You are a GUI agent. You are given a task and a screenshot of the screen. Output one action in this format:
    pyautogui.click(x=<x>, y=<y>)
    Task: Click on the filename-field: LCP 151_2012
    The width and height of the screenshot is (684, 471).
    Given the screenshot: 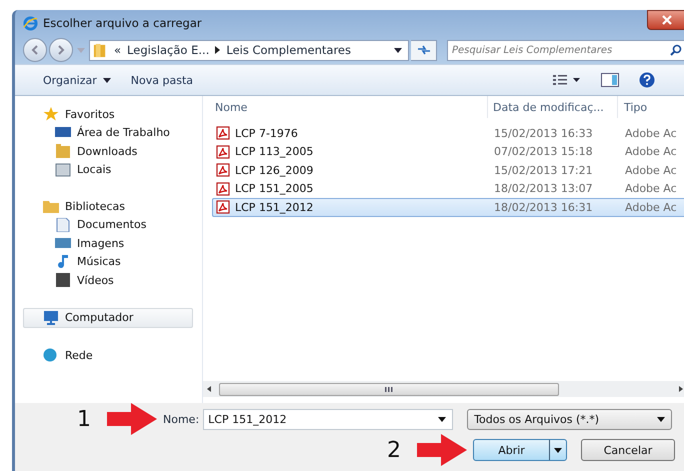 What is the action you would take?
    pyautogui.click(x=328, y=419)
    